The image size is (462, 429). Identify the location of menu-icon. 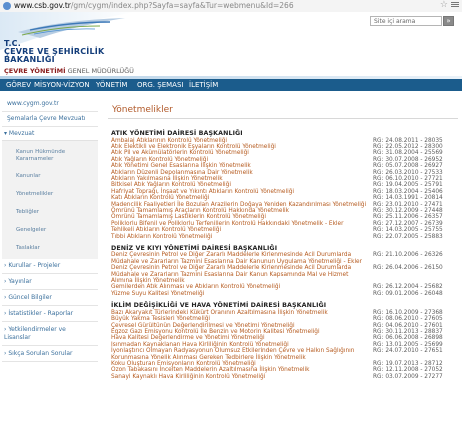
(455, 5).